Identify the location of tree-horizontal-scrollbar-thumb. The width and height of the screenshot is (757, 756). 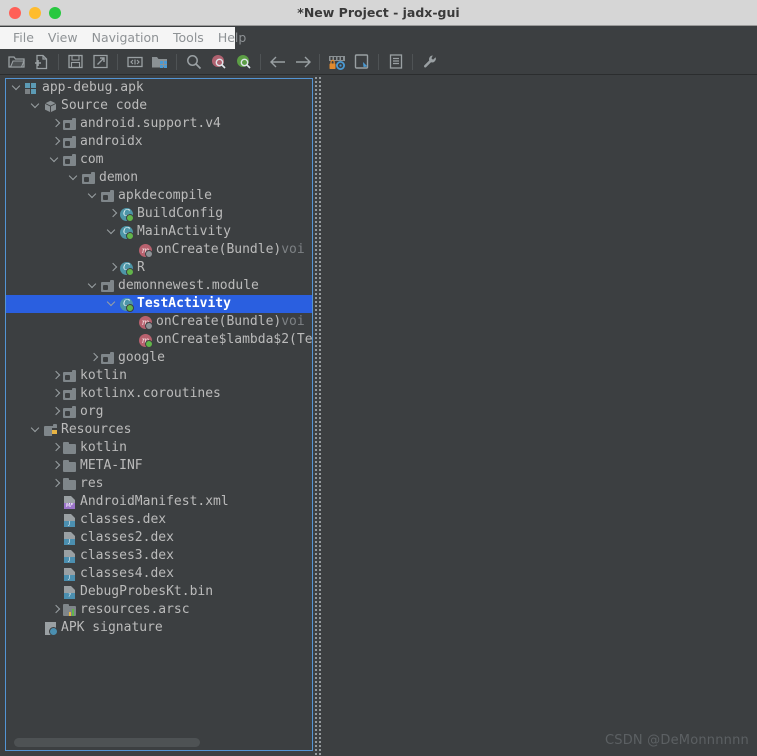
(107, 742).